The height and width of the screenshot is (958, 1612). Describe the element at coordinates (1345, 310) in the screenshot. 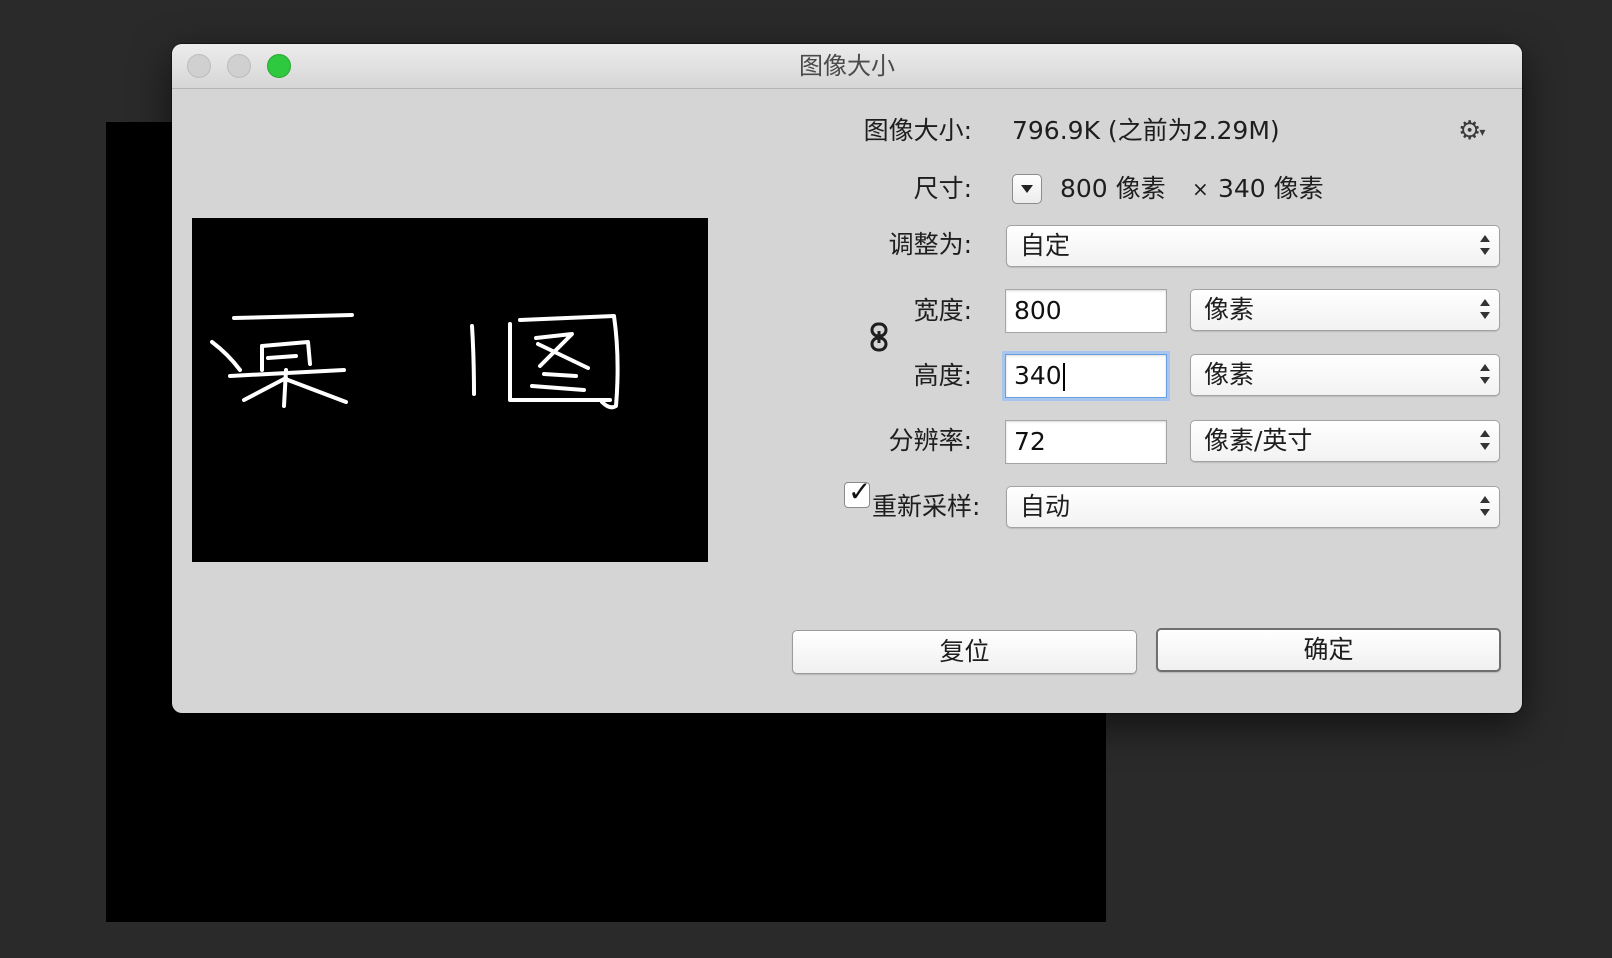

I see `width-unit-select: 像素` at that location.